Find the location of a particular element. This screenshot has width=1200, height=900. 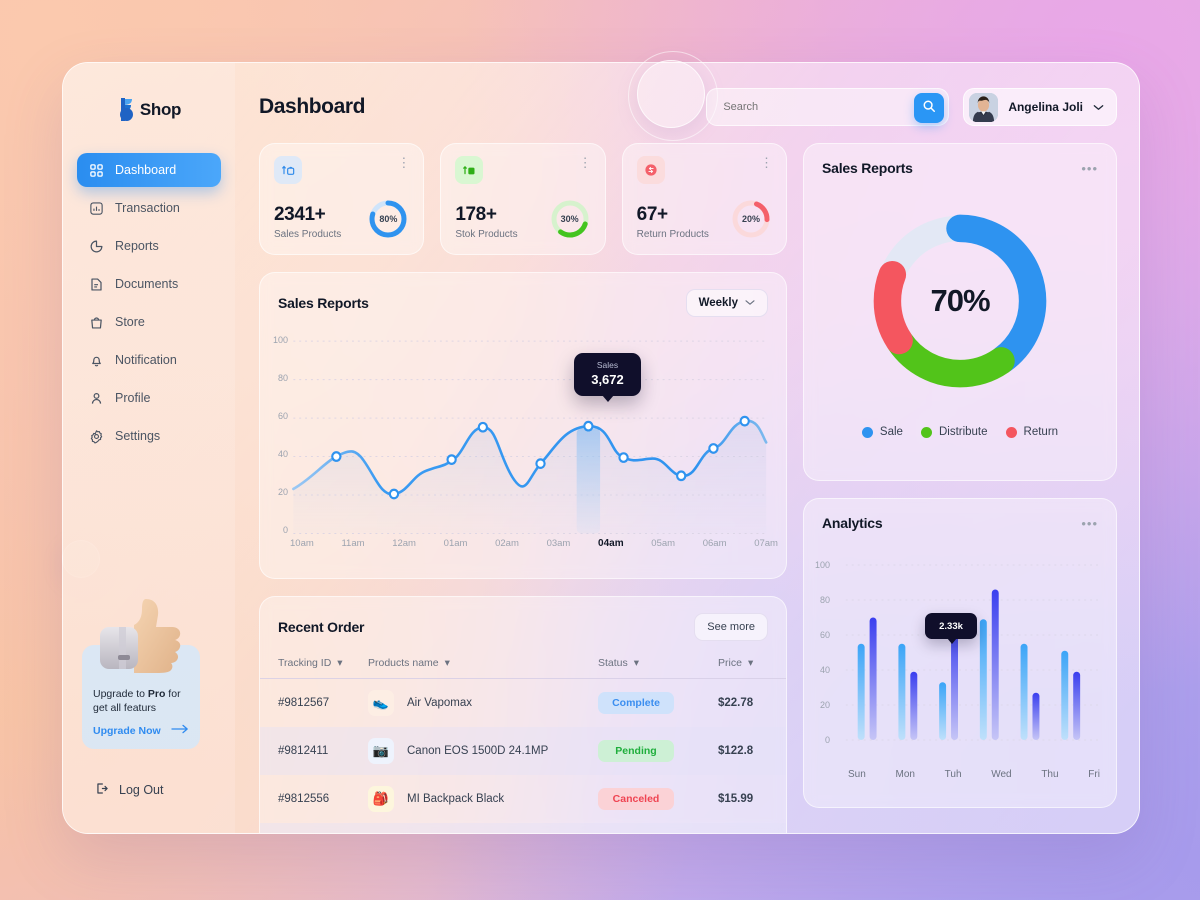

sidebar-item-documents: Documents is located at coordinates (149, 284).